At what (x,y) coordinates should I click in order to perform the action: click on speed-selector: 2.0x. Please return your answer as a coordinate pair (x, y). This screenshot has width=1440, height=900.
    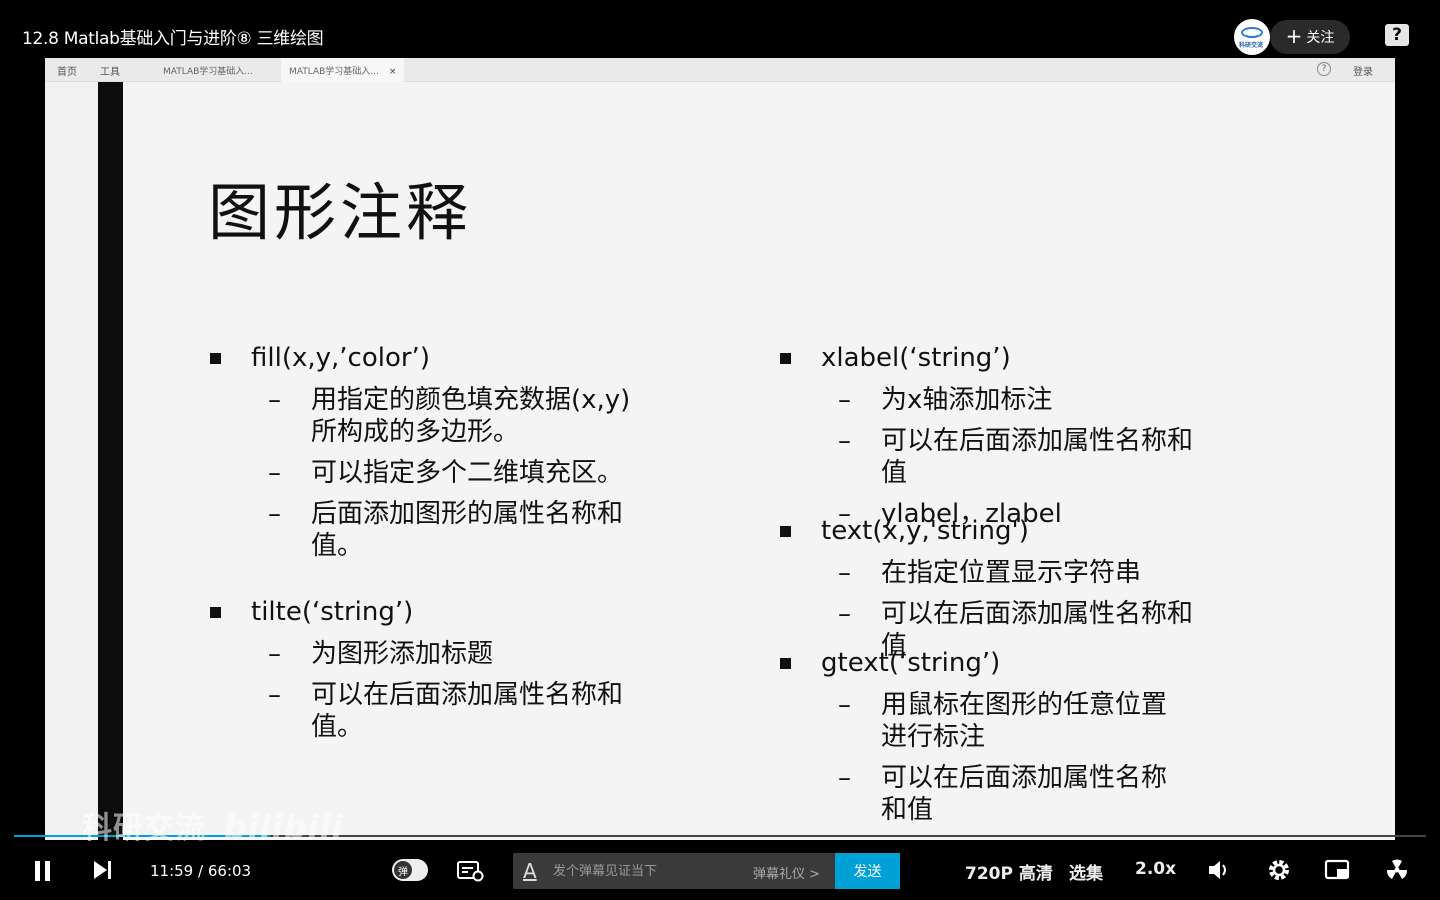
    Looking at the image, I should click on (1155, 869).